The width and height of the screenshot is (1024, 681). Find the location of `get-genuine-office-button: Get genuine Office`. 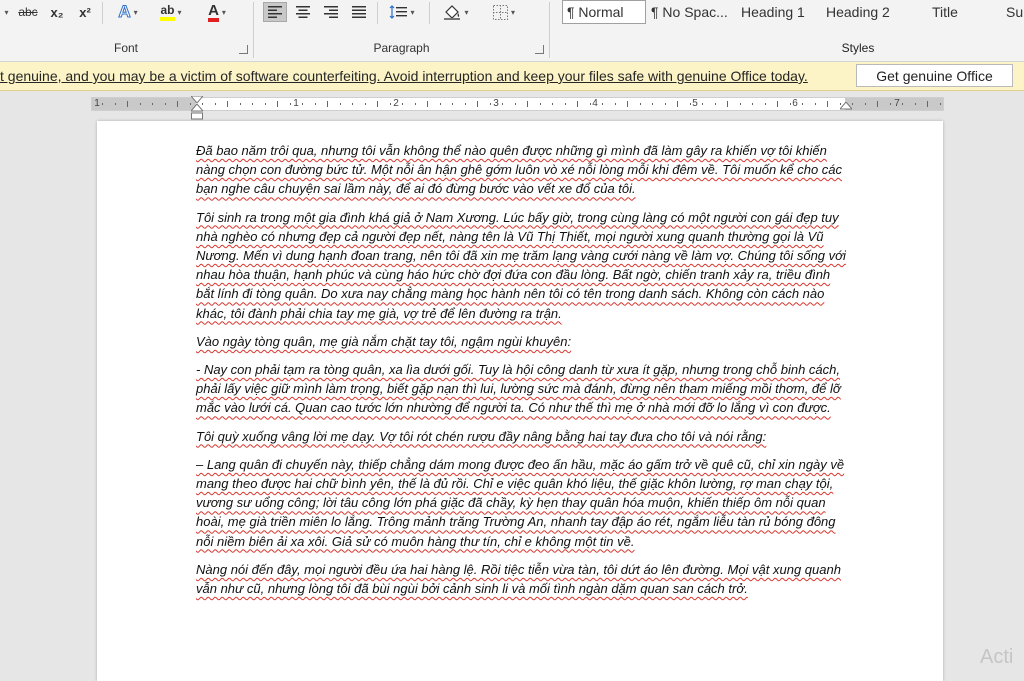

get-genuine-office-button: Get genuine Office is located at coordinates (934, 75).